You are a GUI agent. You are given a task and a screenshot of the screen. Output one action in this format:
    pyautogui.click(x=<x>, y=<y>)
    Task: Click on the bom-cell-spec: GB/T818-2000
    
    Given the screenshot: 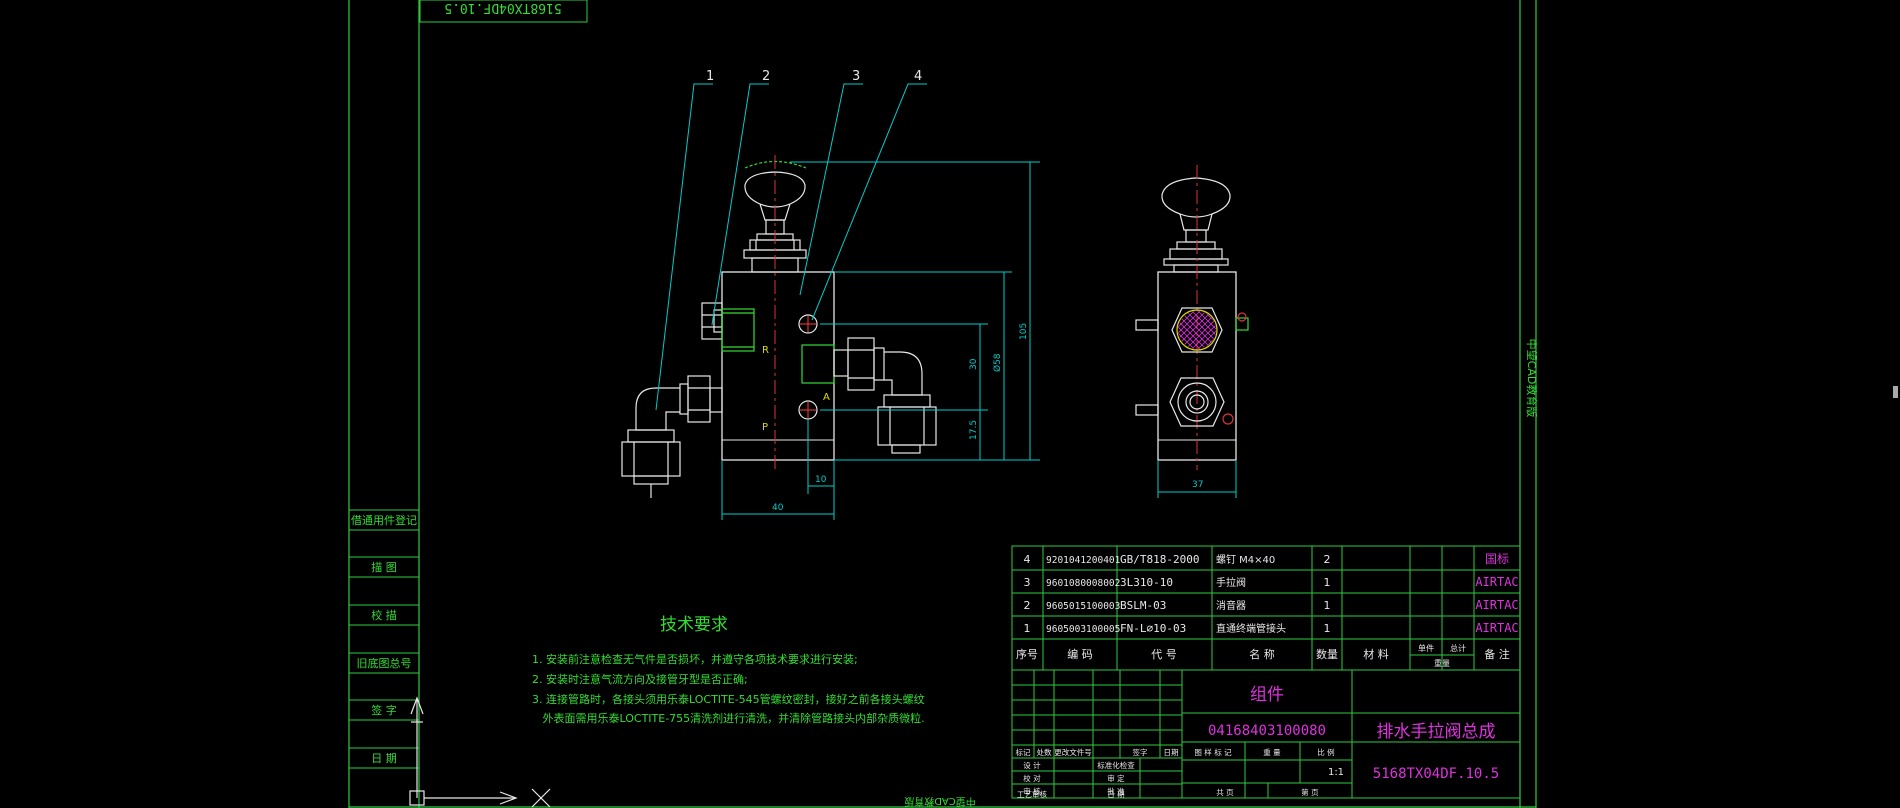 What is the action you would take?
    pyautogui.click(x=1159, y=559)
    